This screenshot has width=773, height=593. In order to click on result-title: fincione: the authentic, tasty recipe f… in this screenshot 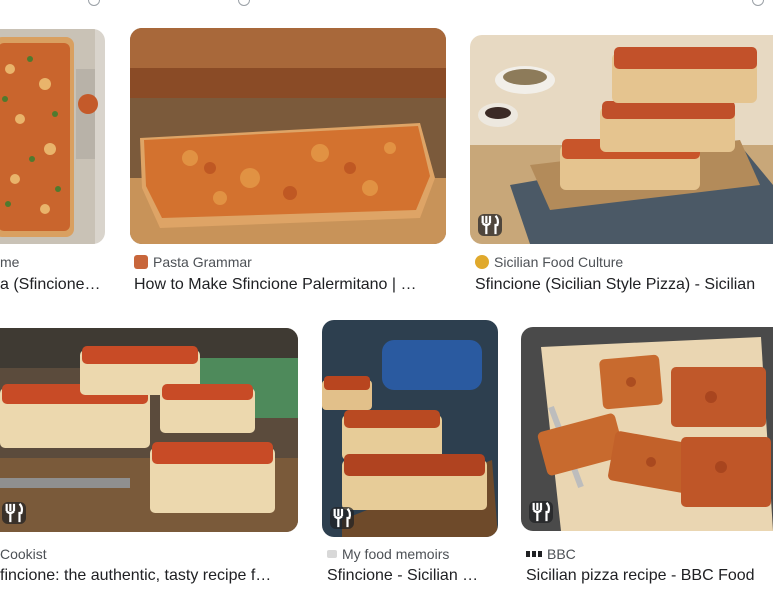, I will do `click(149, 576)`.